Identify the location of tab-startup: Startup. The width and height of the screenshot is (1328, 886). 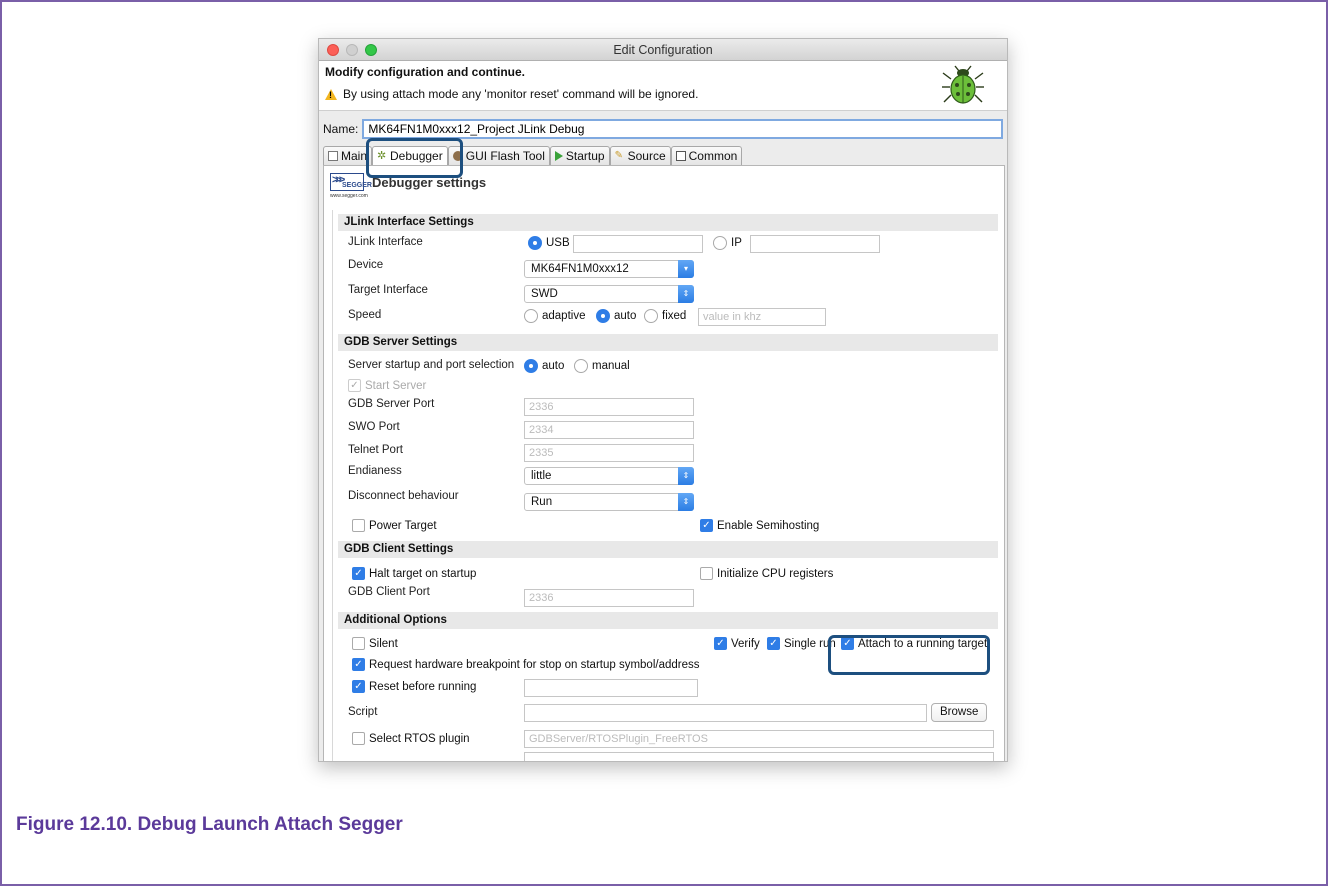
(579, 155).